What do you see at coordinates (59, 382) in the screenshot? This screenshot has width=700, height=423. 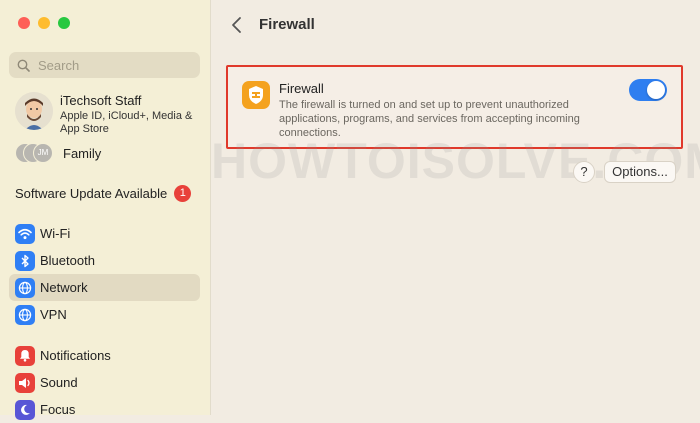 I see `sidebar-item-label: Sound` at bounding box center [59, 382].